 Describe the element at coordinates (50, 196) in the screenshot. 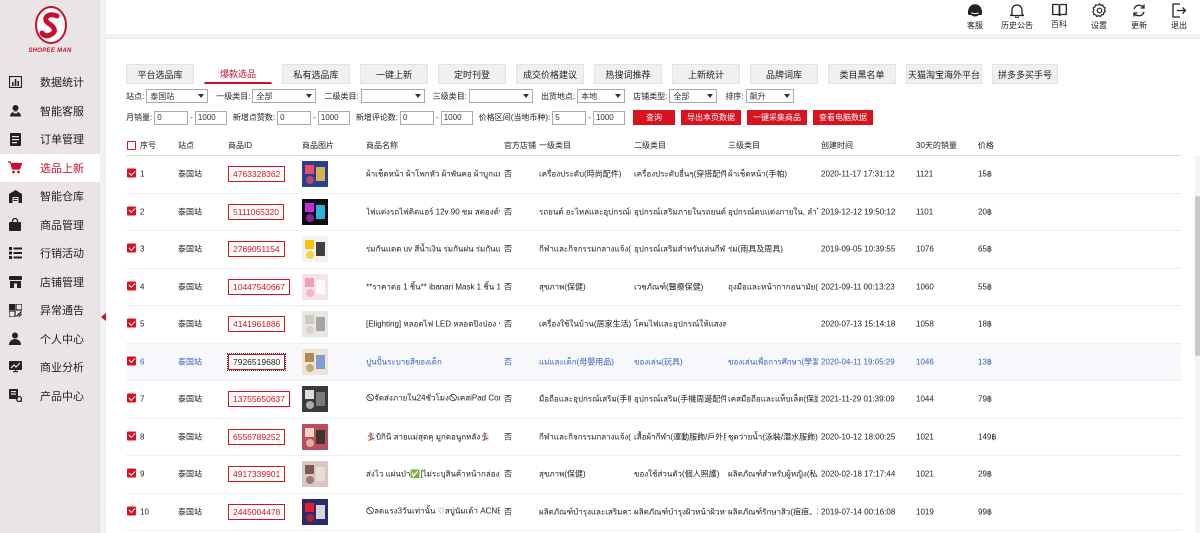

I see `sidebar-item-4: 智能仓库` at that location.